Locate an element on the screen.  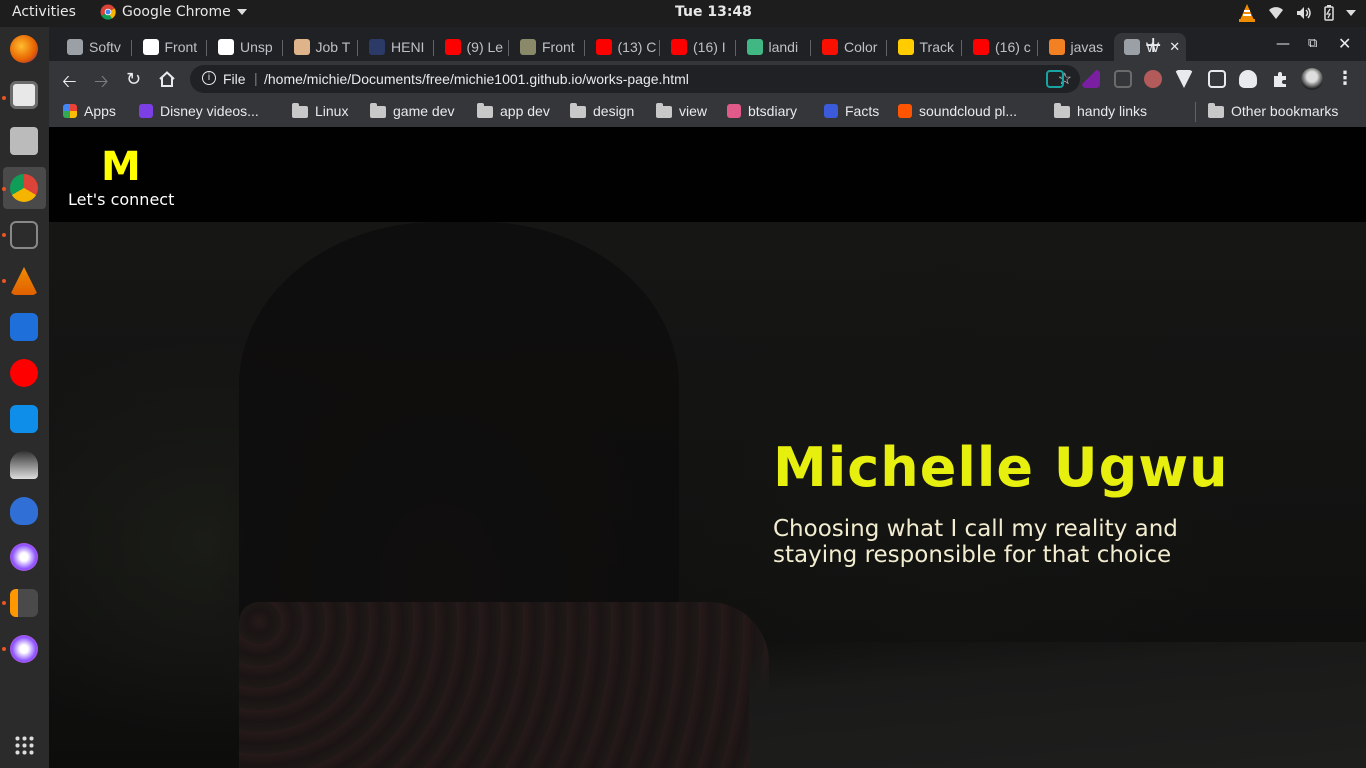
clock: Tue 13:48 is located at coordinates (713, 12).